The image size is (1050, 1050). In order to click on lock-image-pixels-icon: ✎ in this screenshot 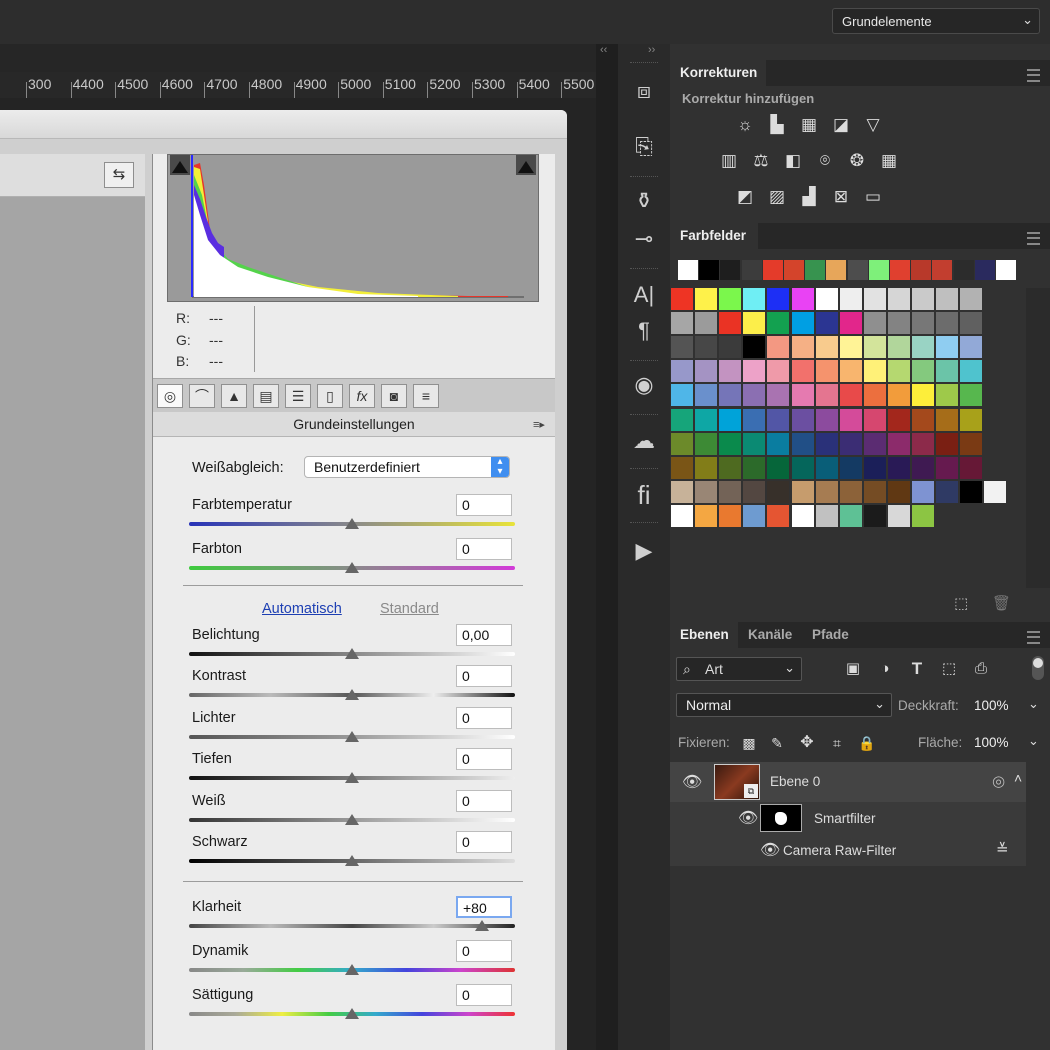, I will do `click(777, 743)`.